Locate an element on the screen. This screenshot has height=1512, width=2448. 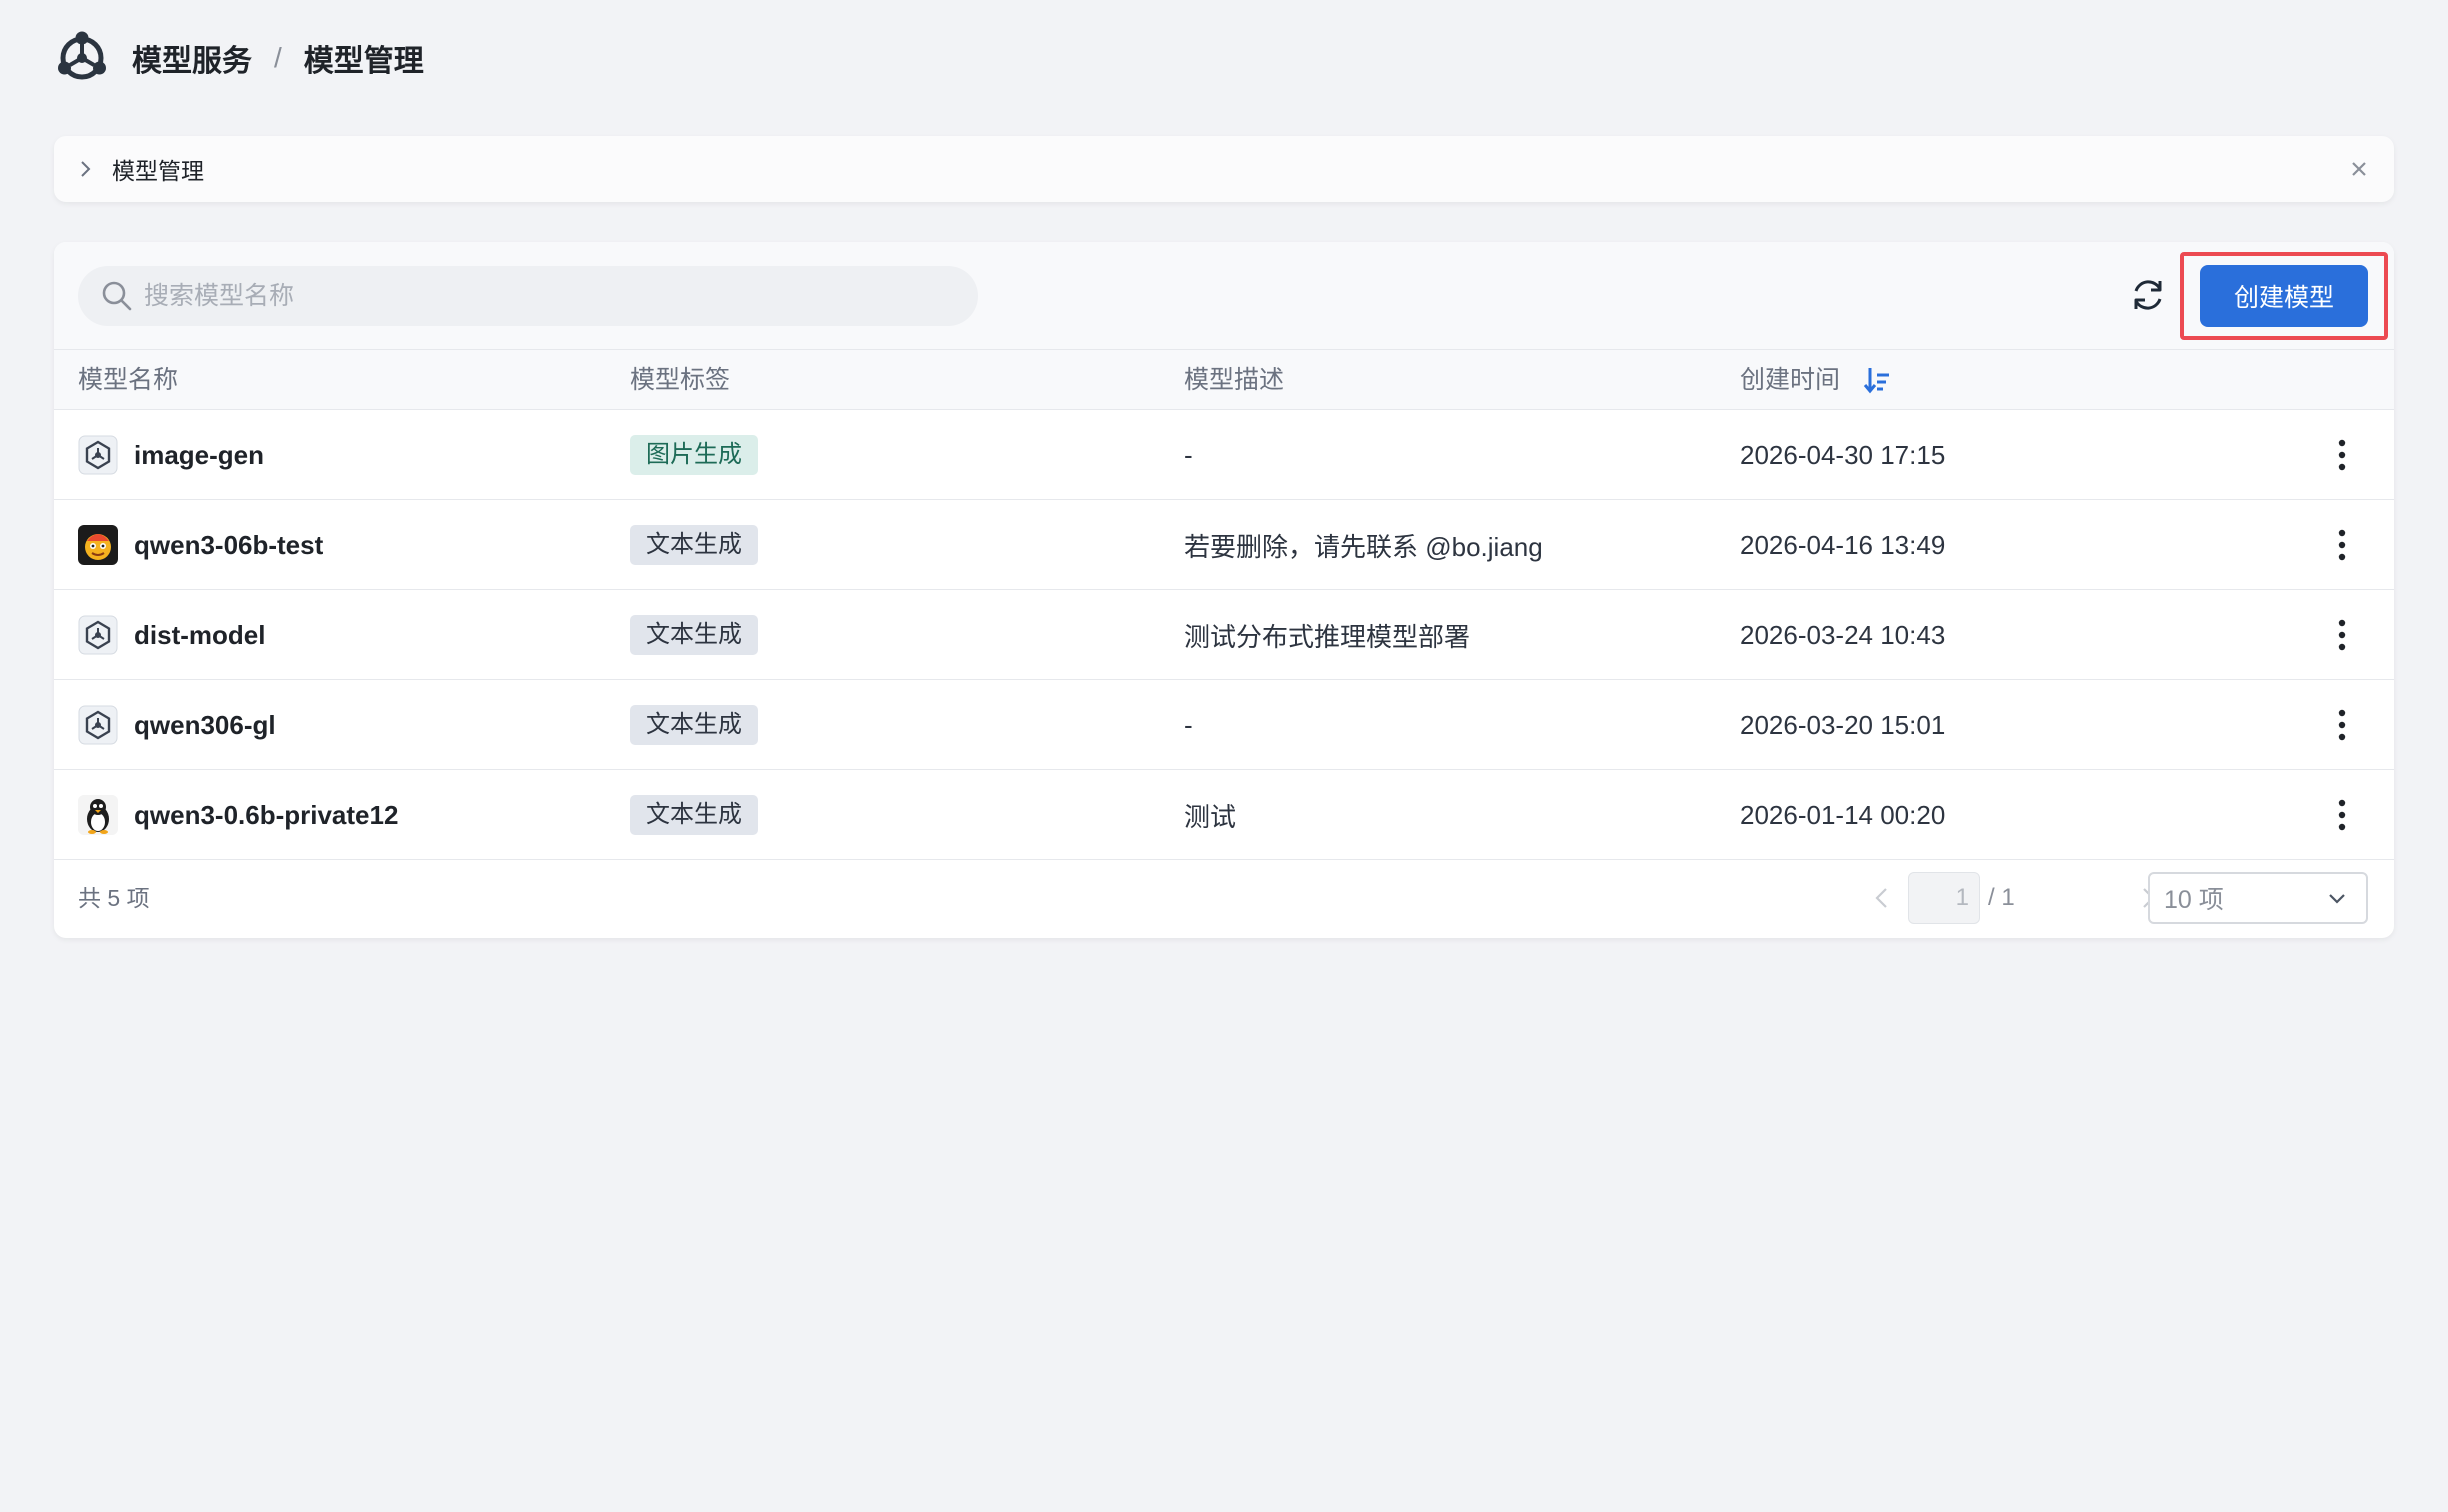
column-header-created: 创建时间 is located at coordinates (1790, 380).